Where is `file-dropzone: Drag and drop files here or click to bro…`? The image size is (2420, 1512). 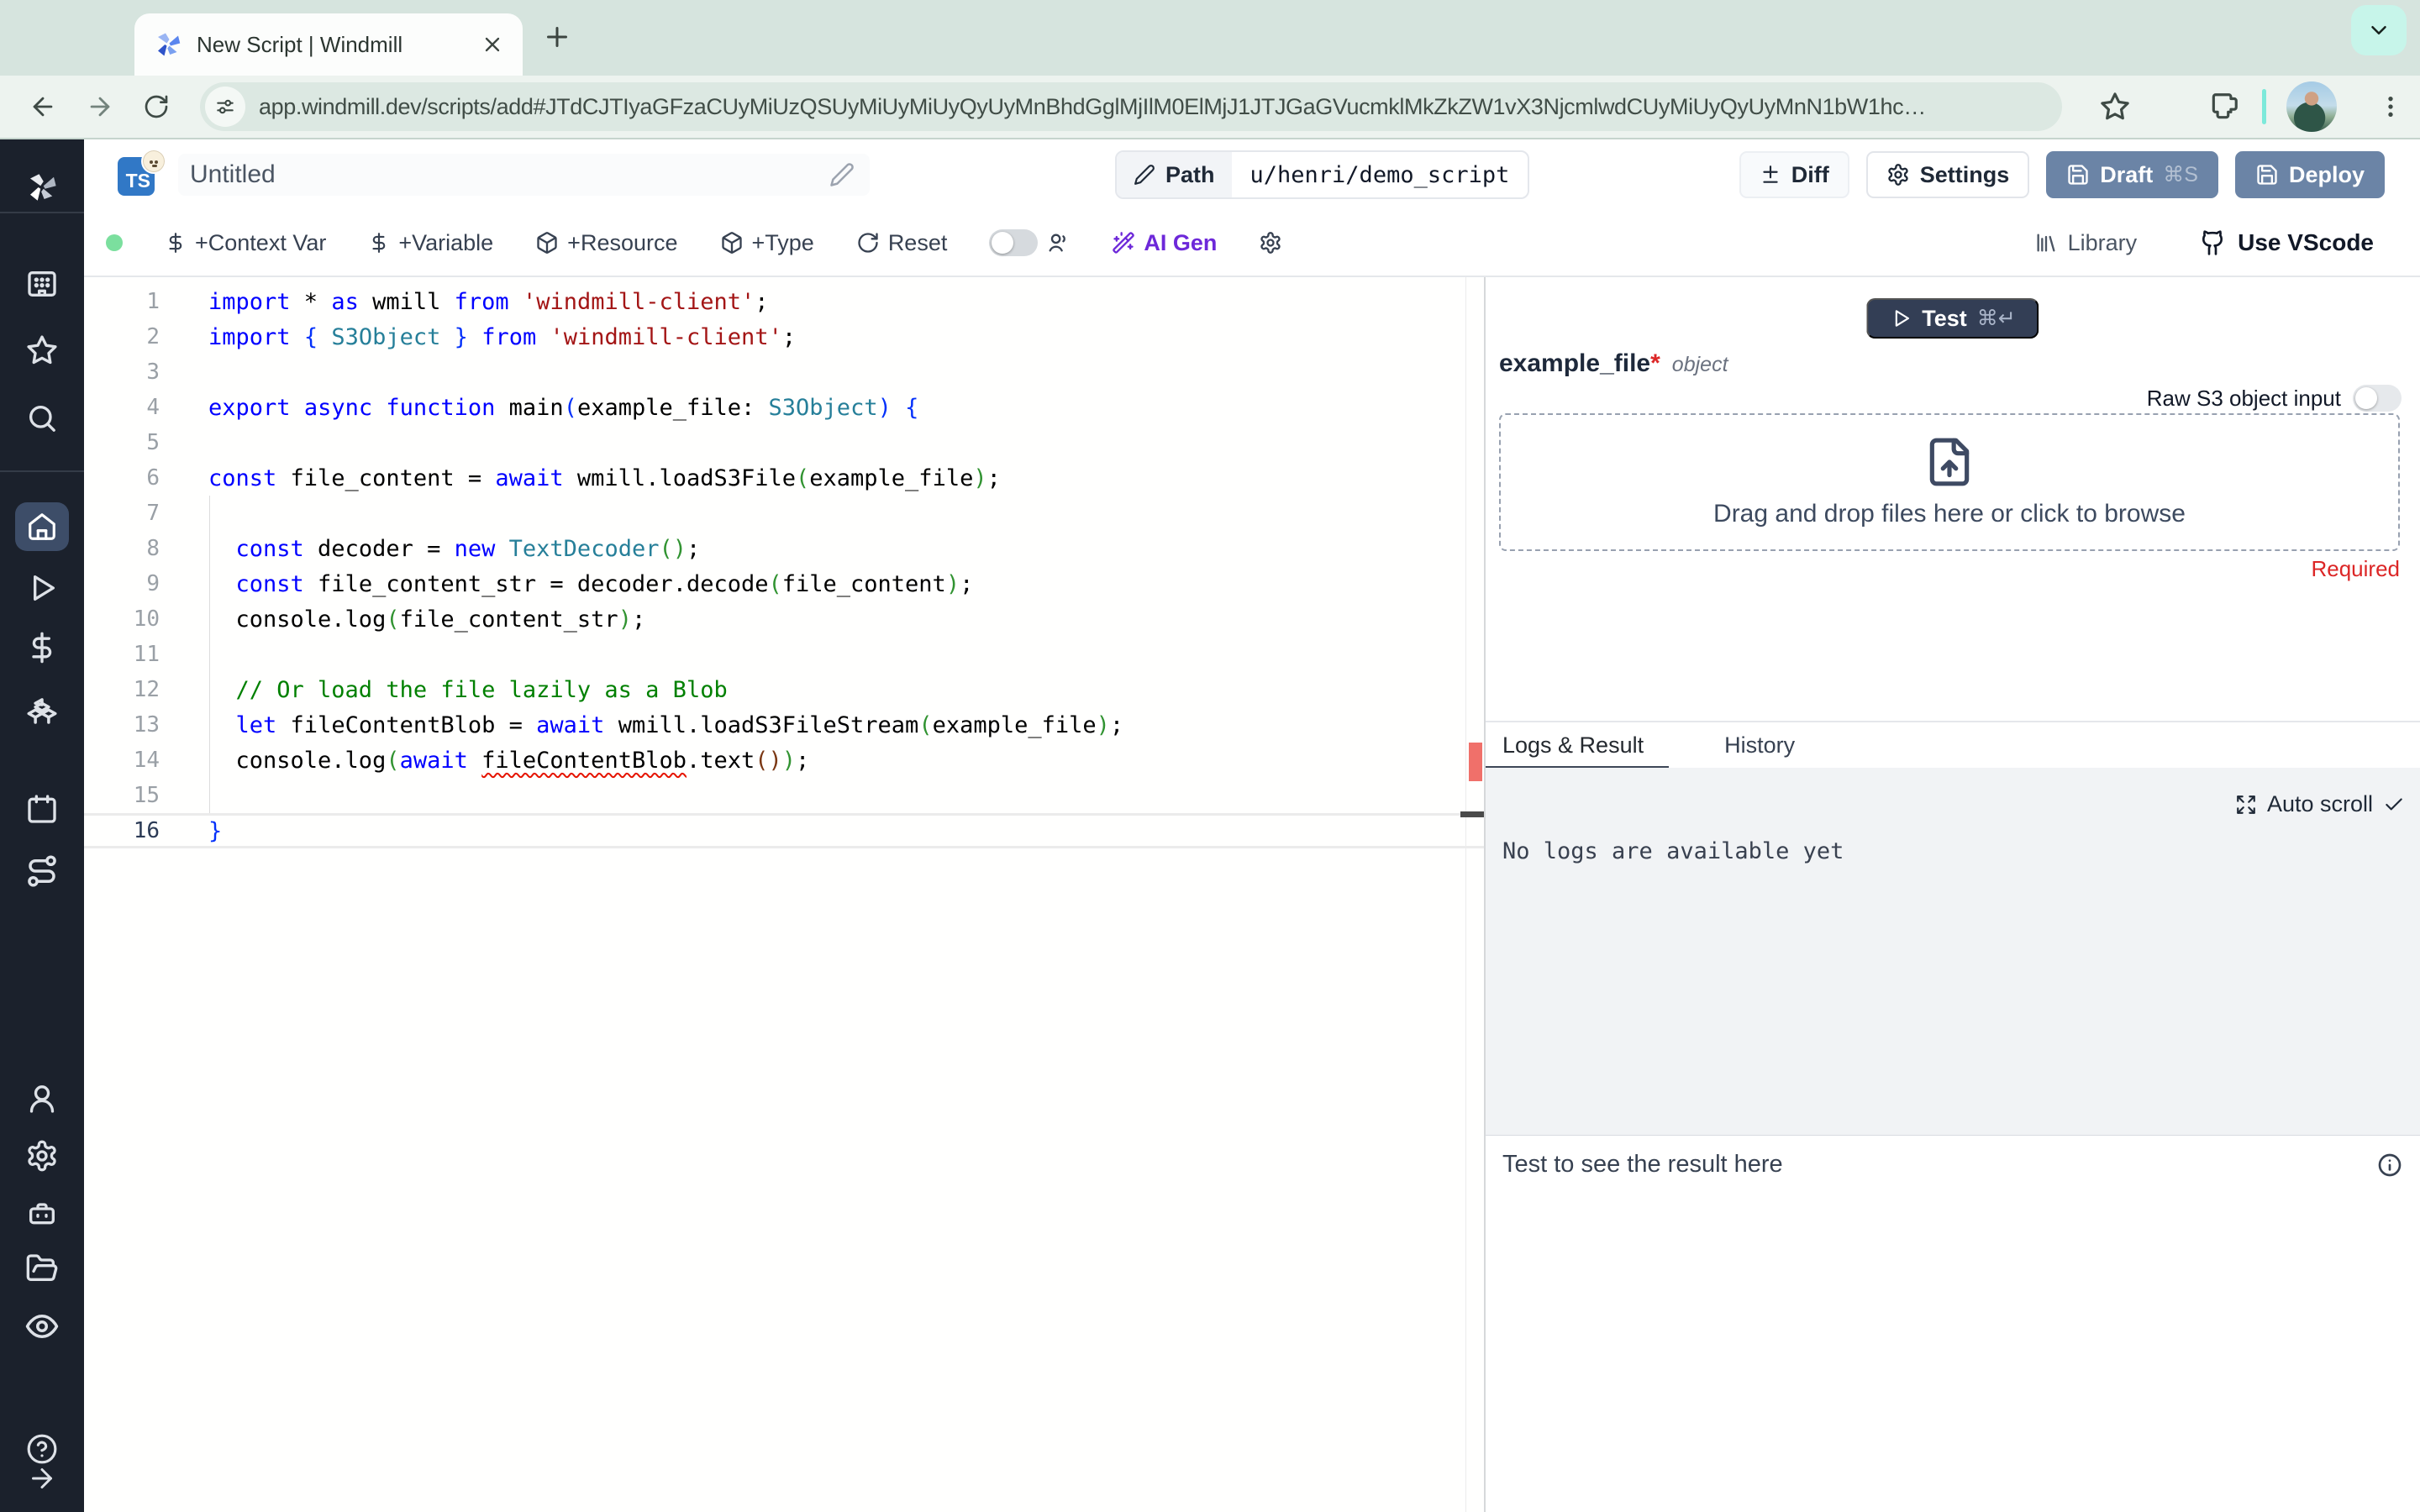 file-dropzone: Drag and drop files here or click to bro… is located at coordinates (1949, 482).